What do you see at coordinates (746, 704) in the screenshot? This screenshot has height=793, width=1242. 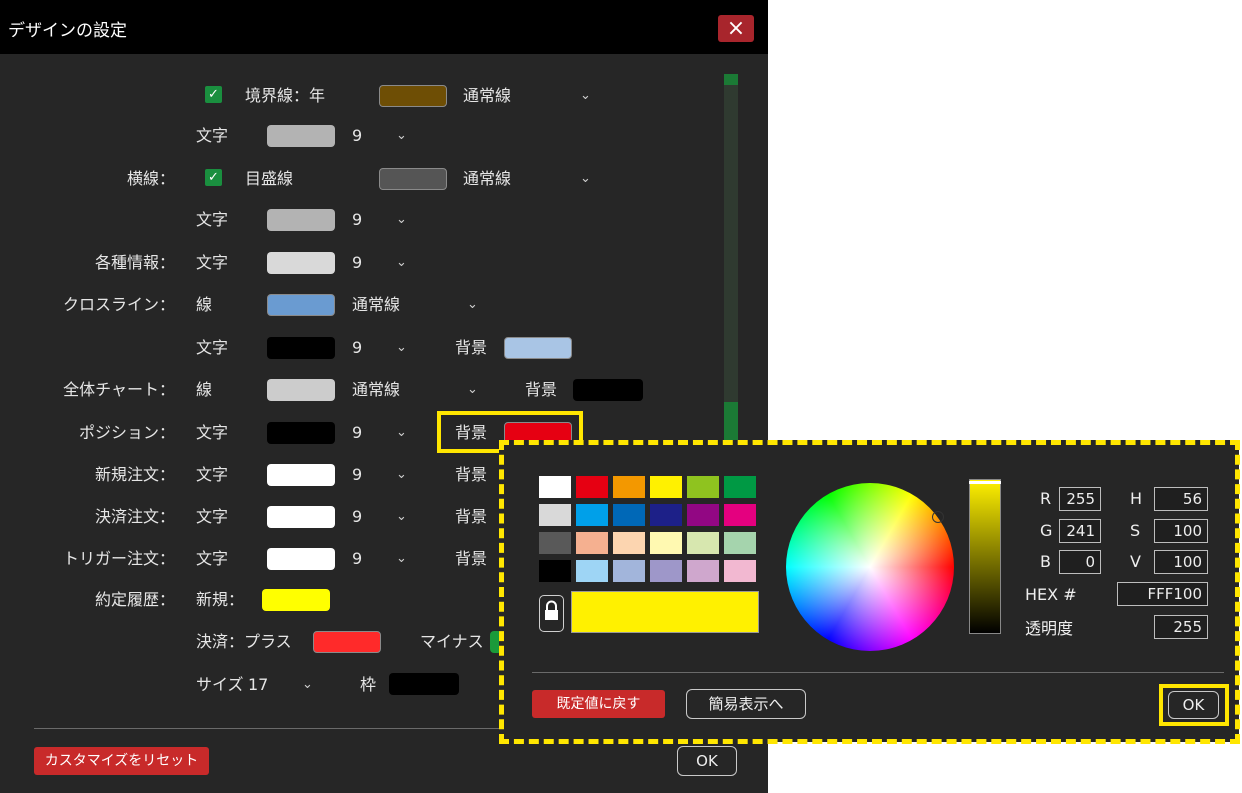 I see `simple-view-button: 簡易表示へ` at bounding box center [746, 704].